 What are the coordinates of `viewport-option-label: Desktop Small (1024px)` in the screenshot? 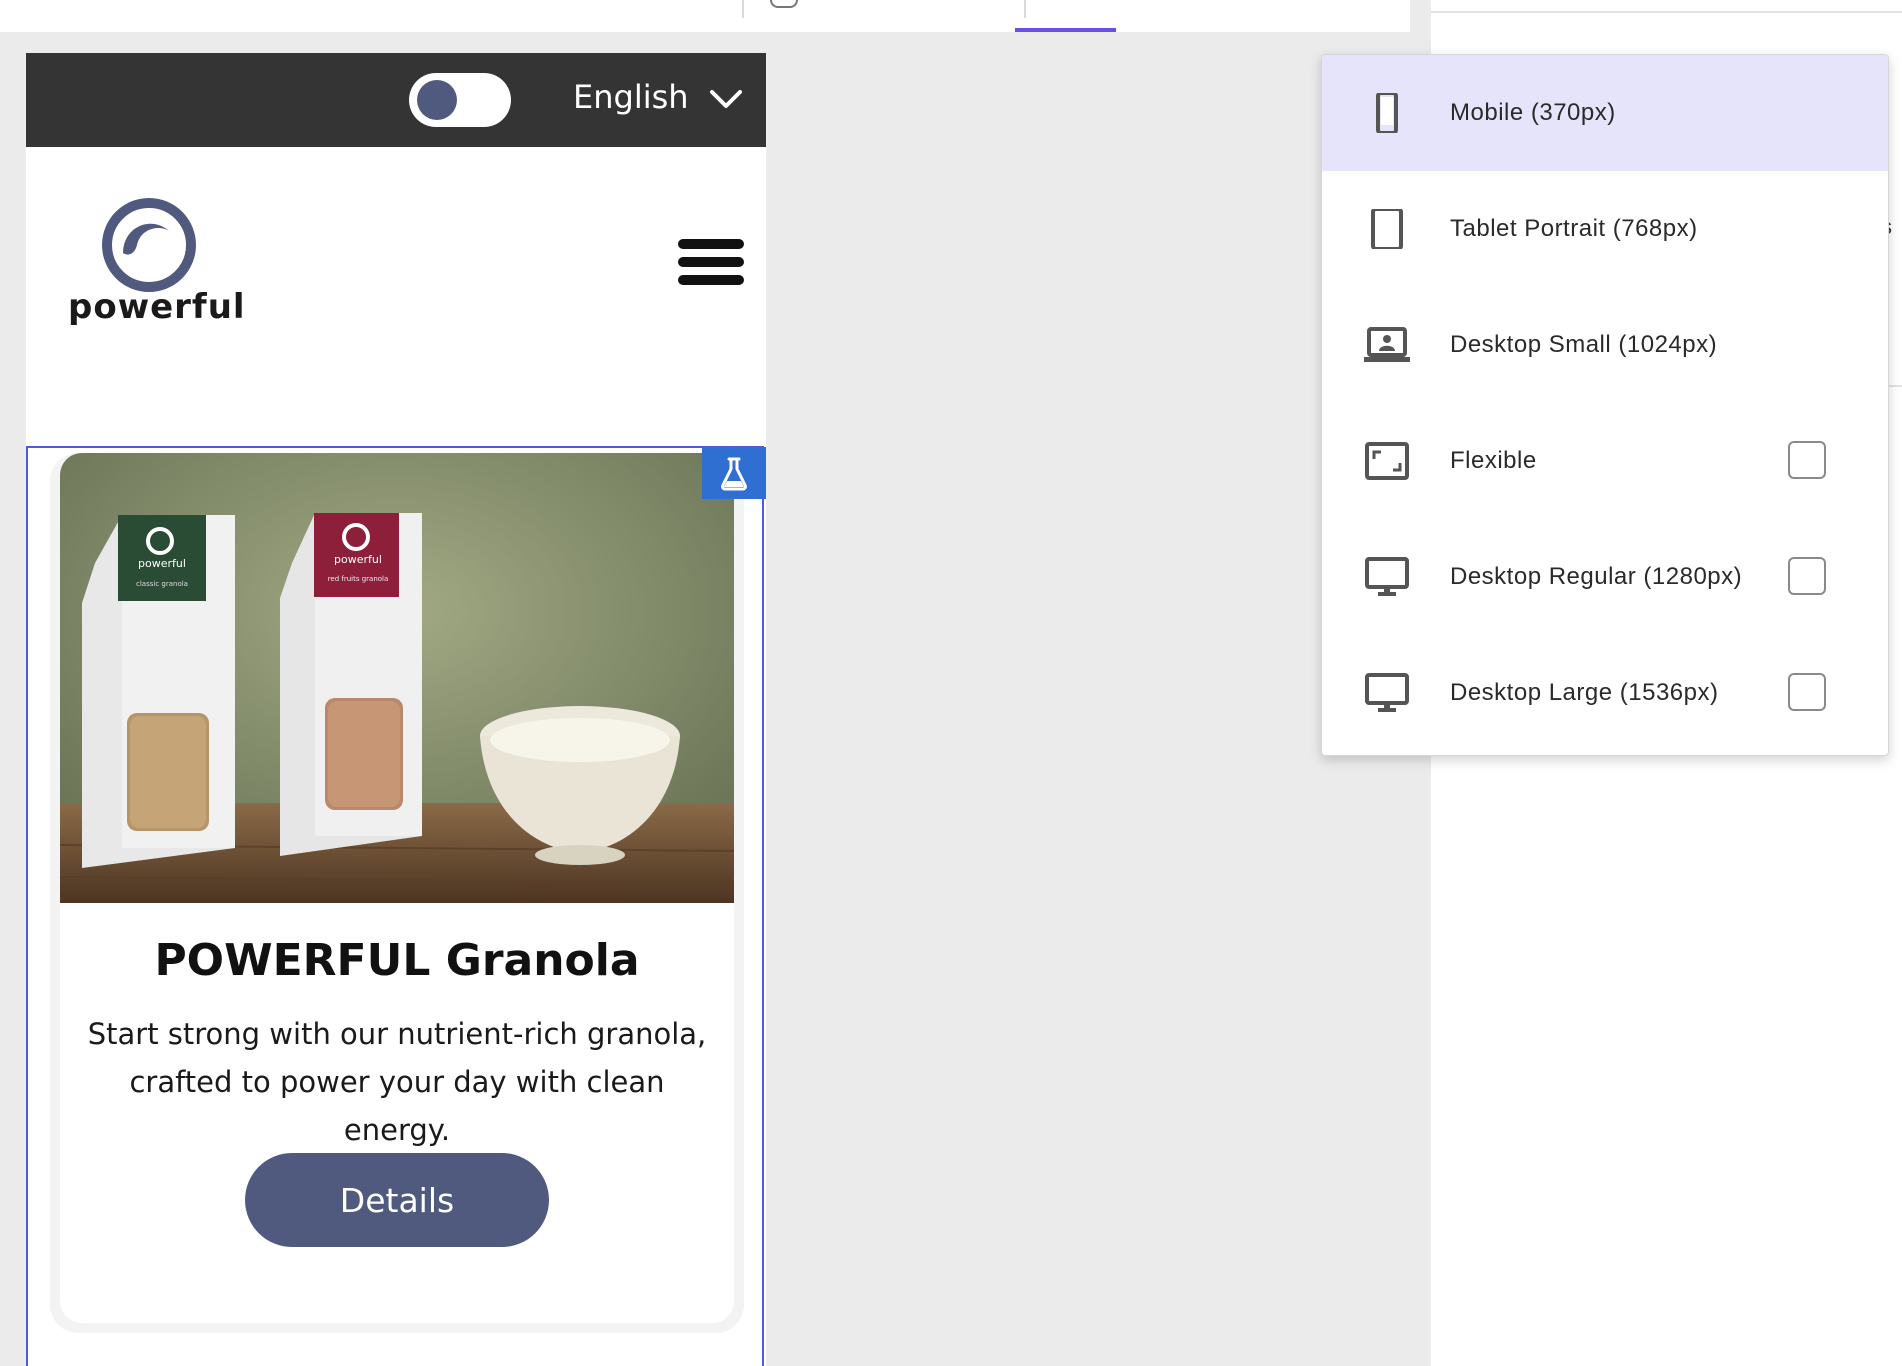 It's located at (1584, 344).